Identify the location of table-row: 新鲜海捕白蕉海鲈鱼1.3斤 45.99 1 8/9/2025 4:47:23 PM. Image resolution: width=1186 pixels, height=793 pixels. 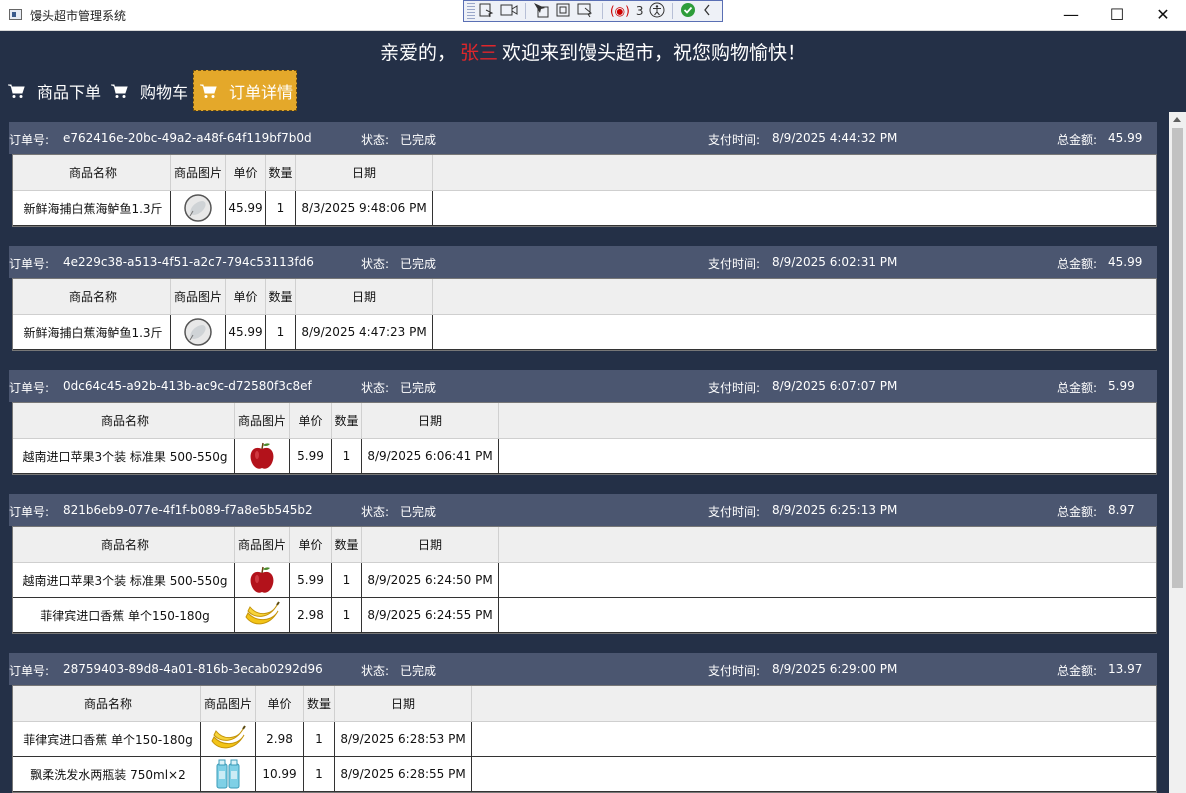
(584, 332).